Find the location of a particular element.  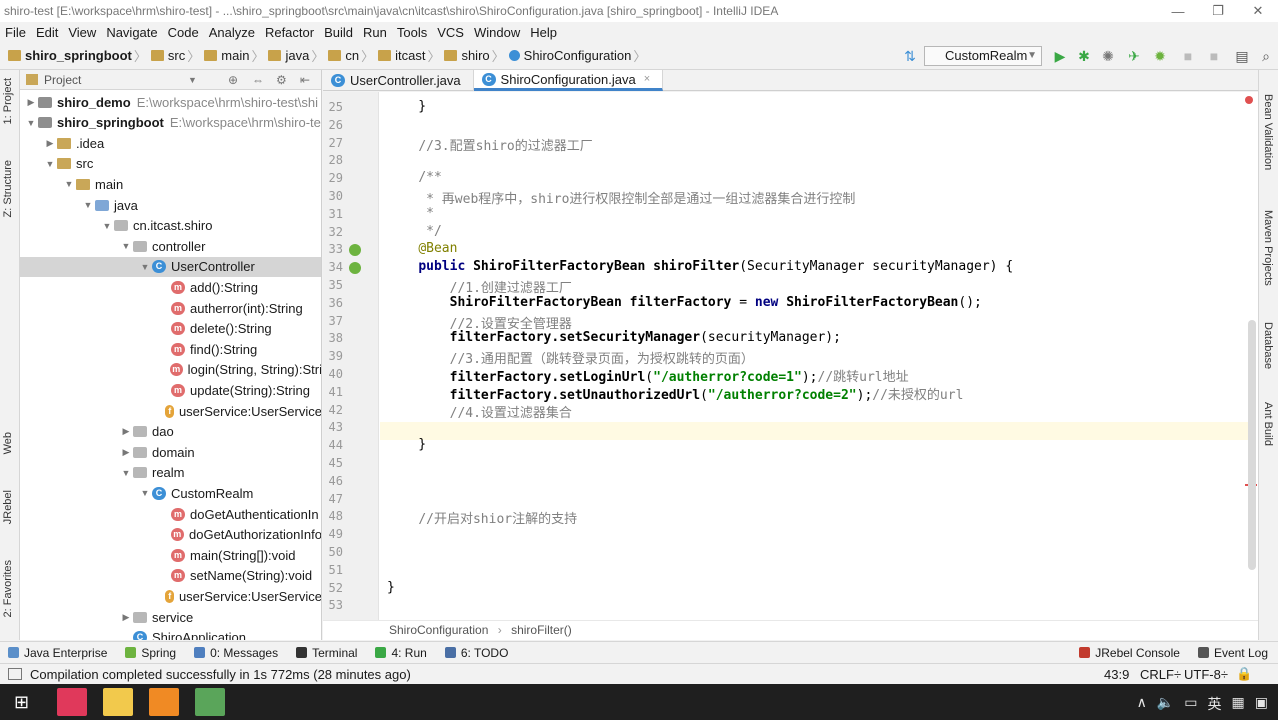

project-view-label: Project is located at coordinates (62, 80).